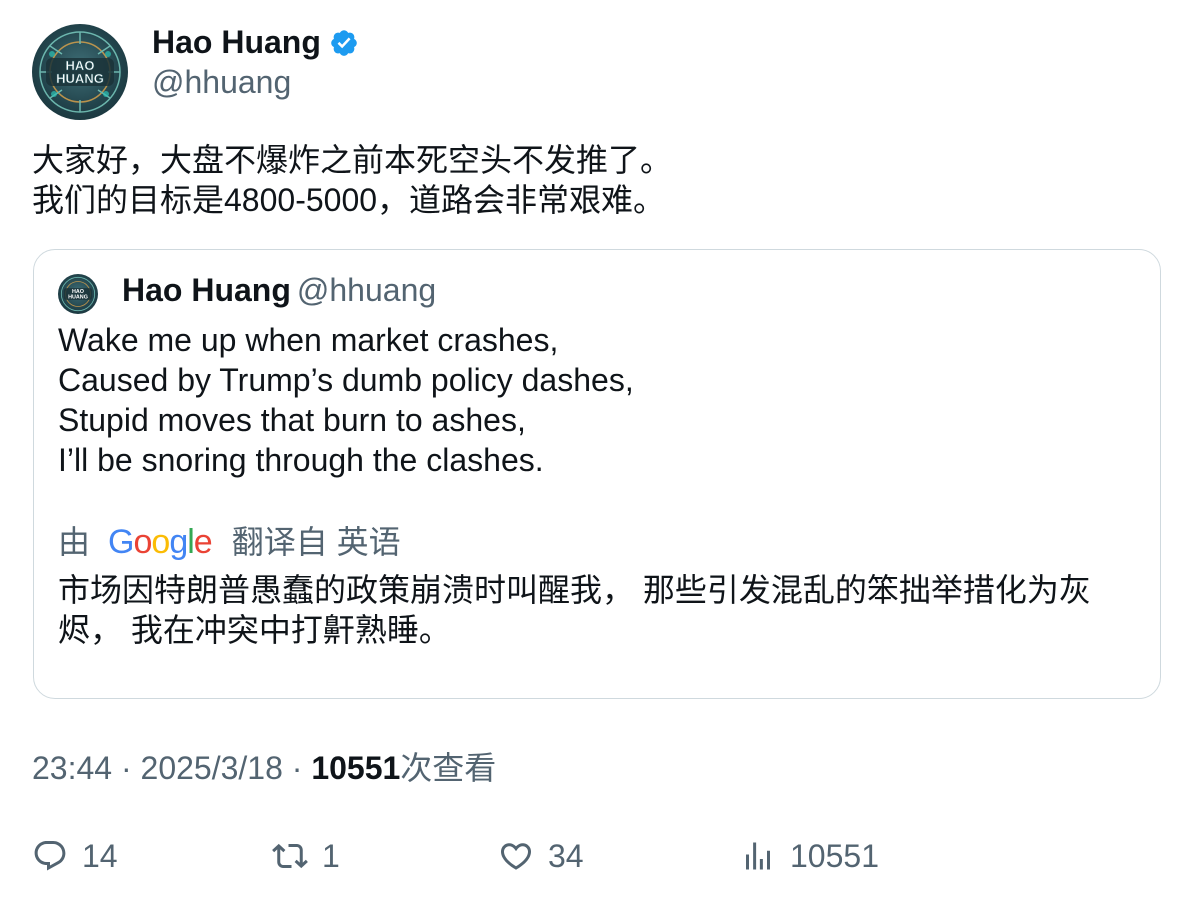 This screenshot has height=902, width=1196. I want to click on quoted-author-handle: @hhuang, so click(366, 290).